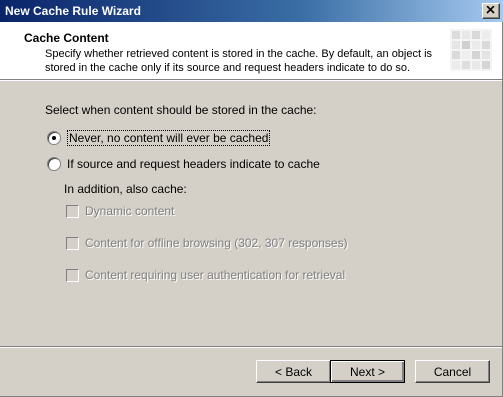  I want to click on next-button: Next >, so click(367, 371).